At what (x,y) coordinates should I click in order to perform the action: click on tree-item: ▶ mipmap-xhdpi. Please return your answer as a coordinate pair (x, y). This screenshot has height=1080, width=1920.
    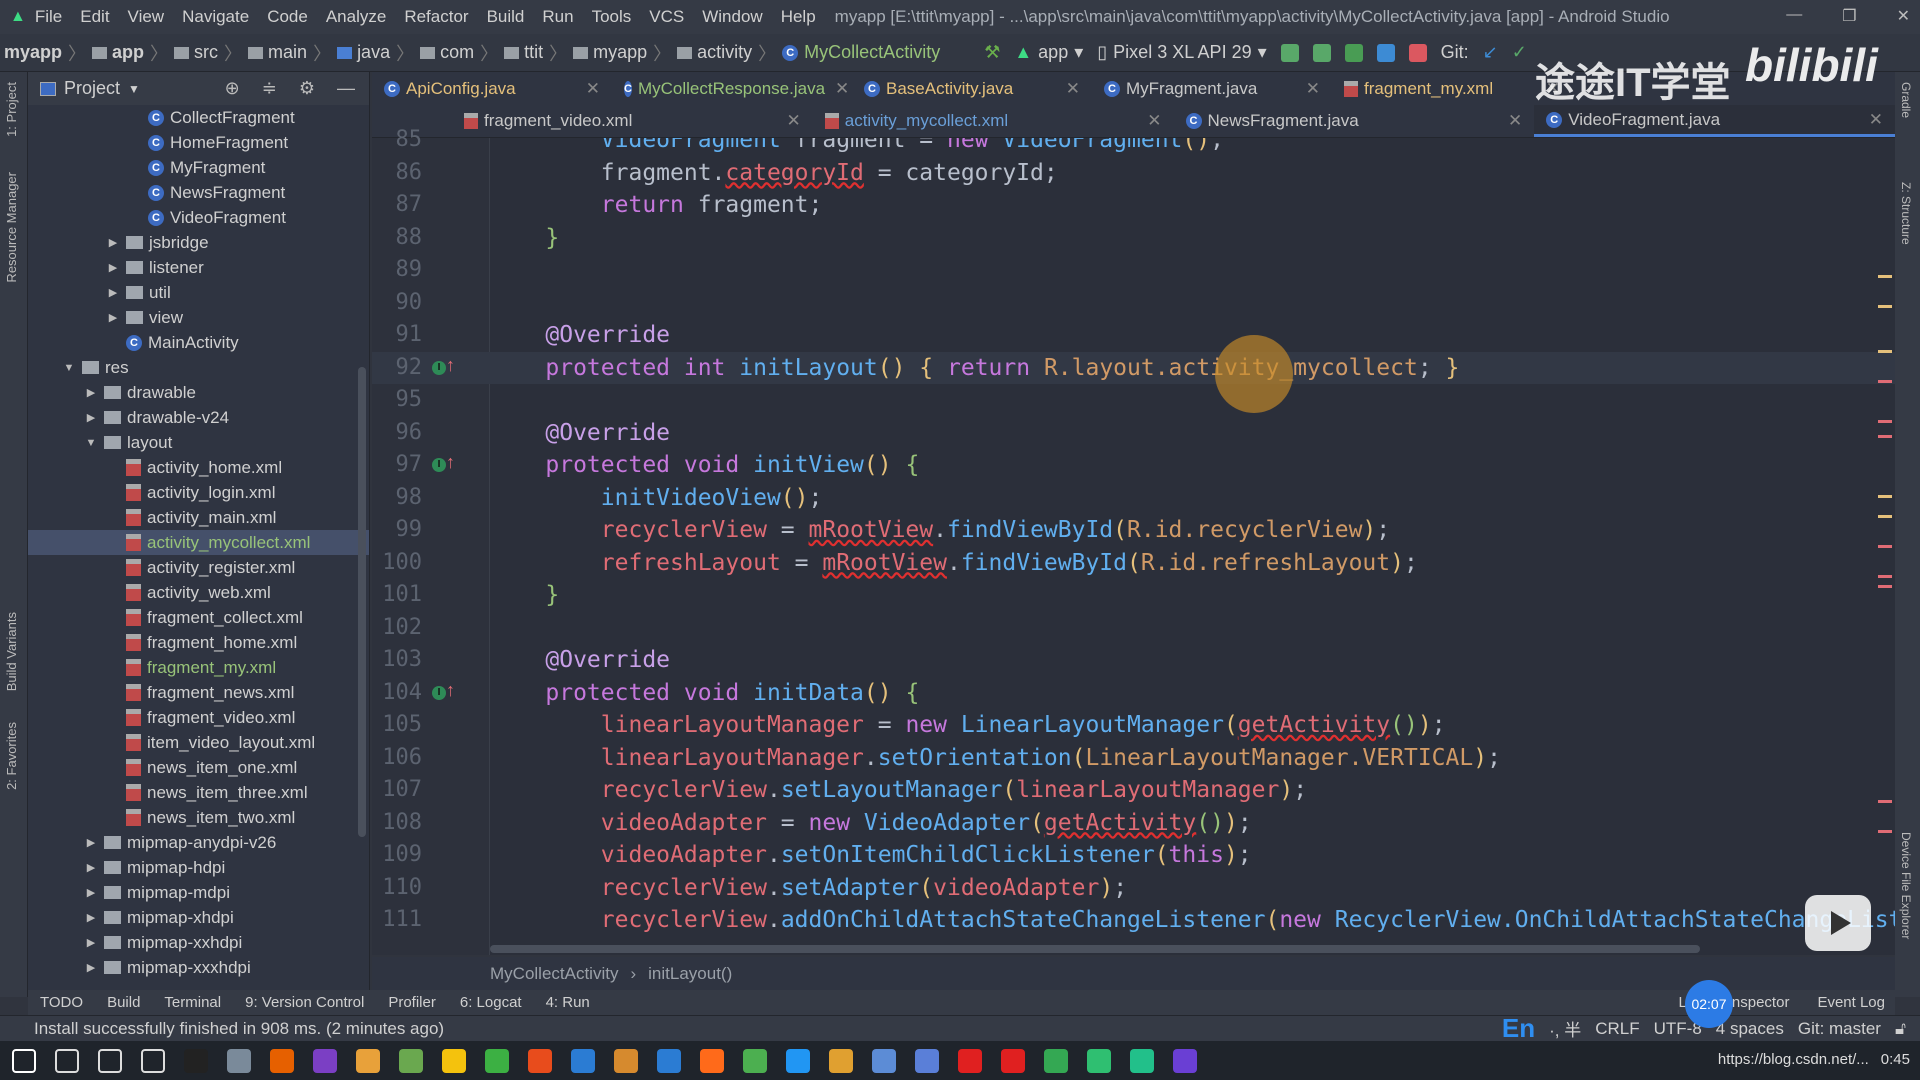
    Looking at the image, I should click on (198, 917).